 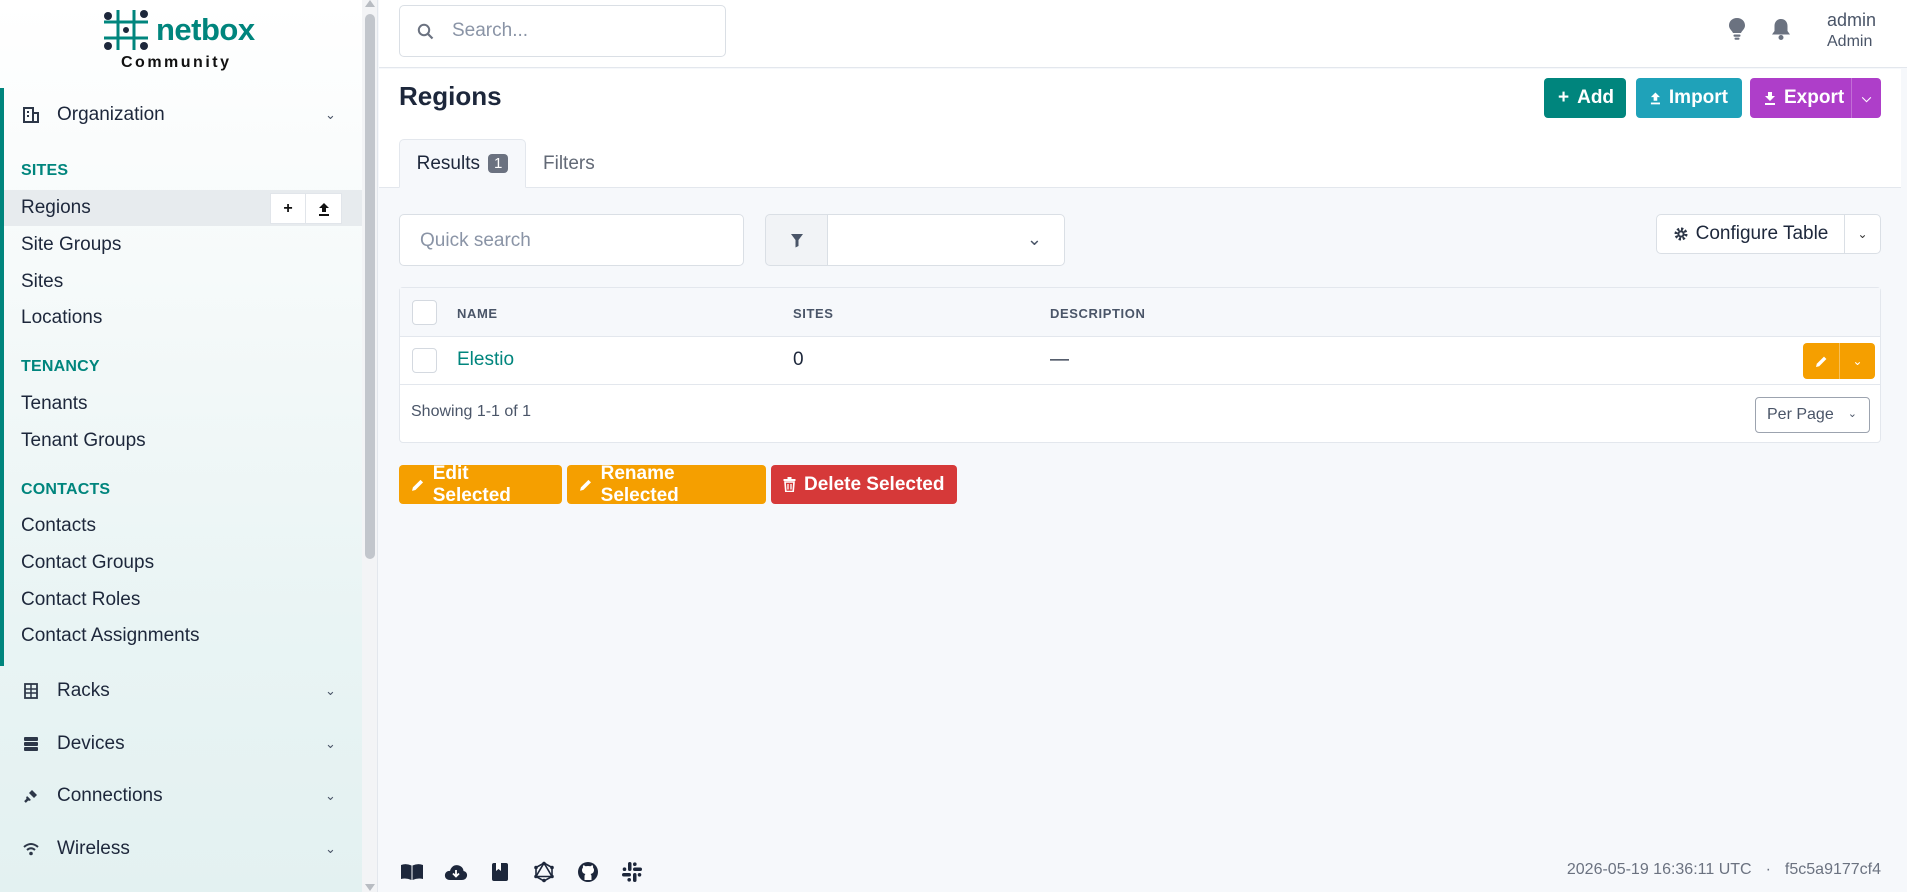 What do you see at coordinates (66, 489) in the screenshot?
I see `group-heading-contacts: CONTACTS` at bounding box center [66, 489].